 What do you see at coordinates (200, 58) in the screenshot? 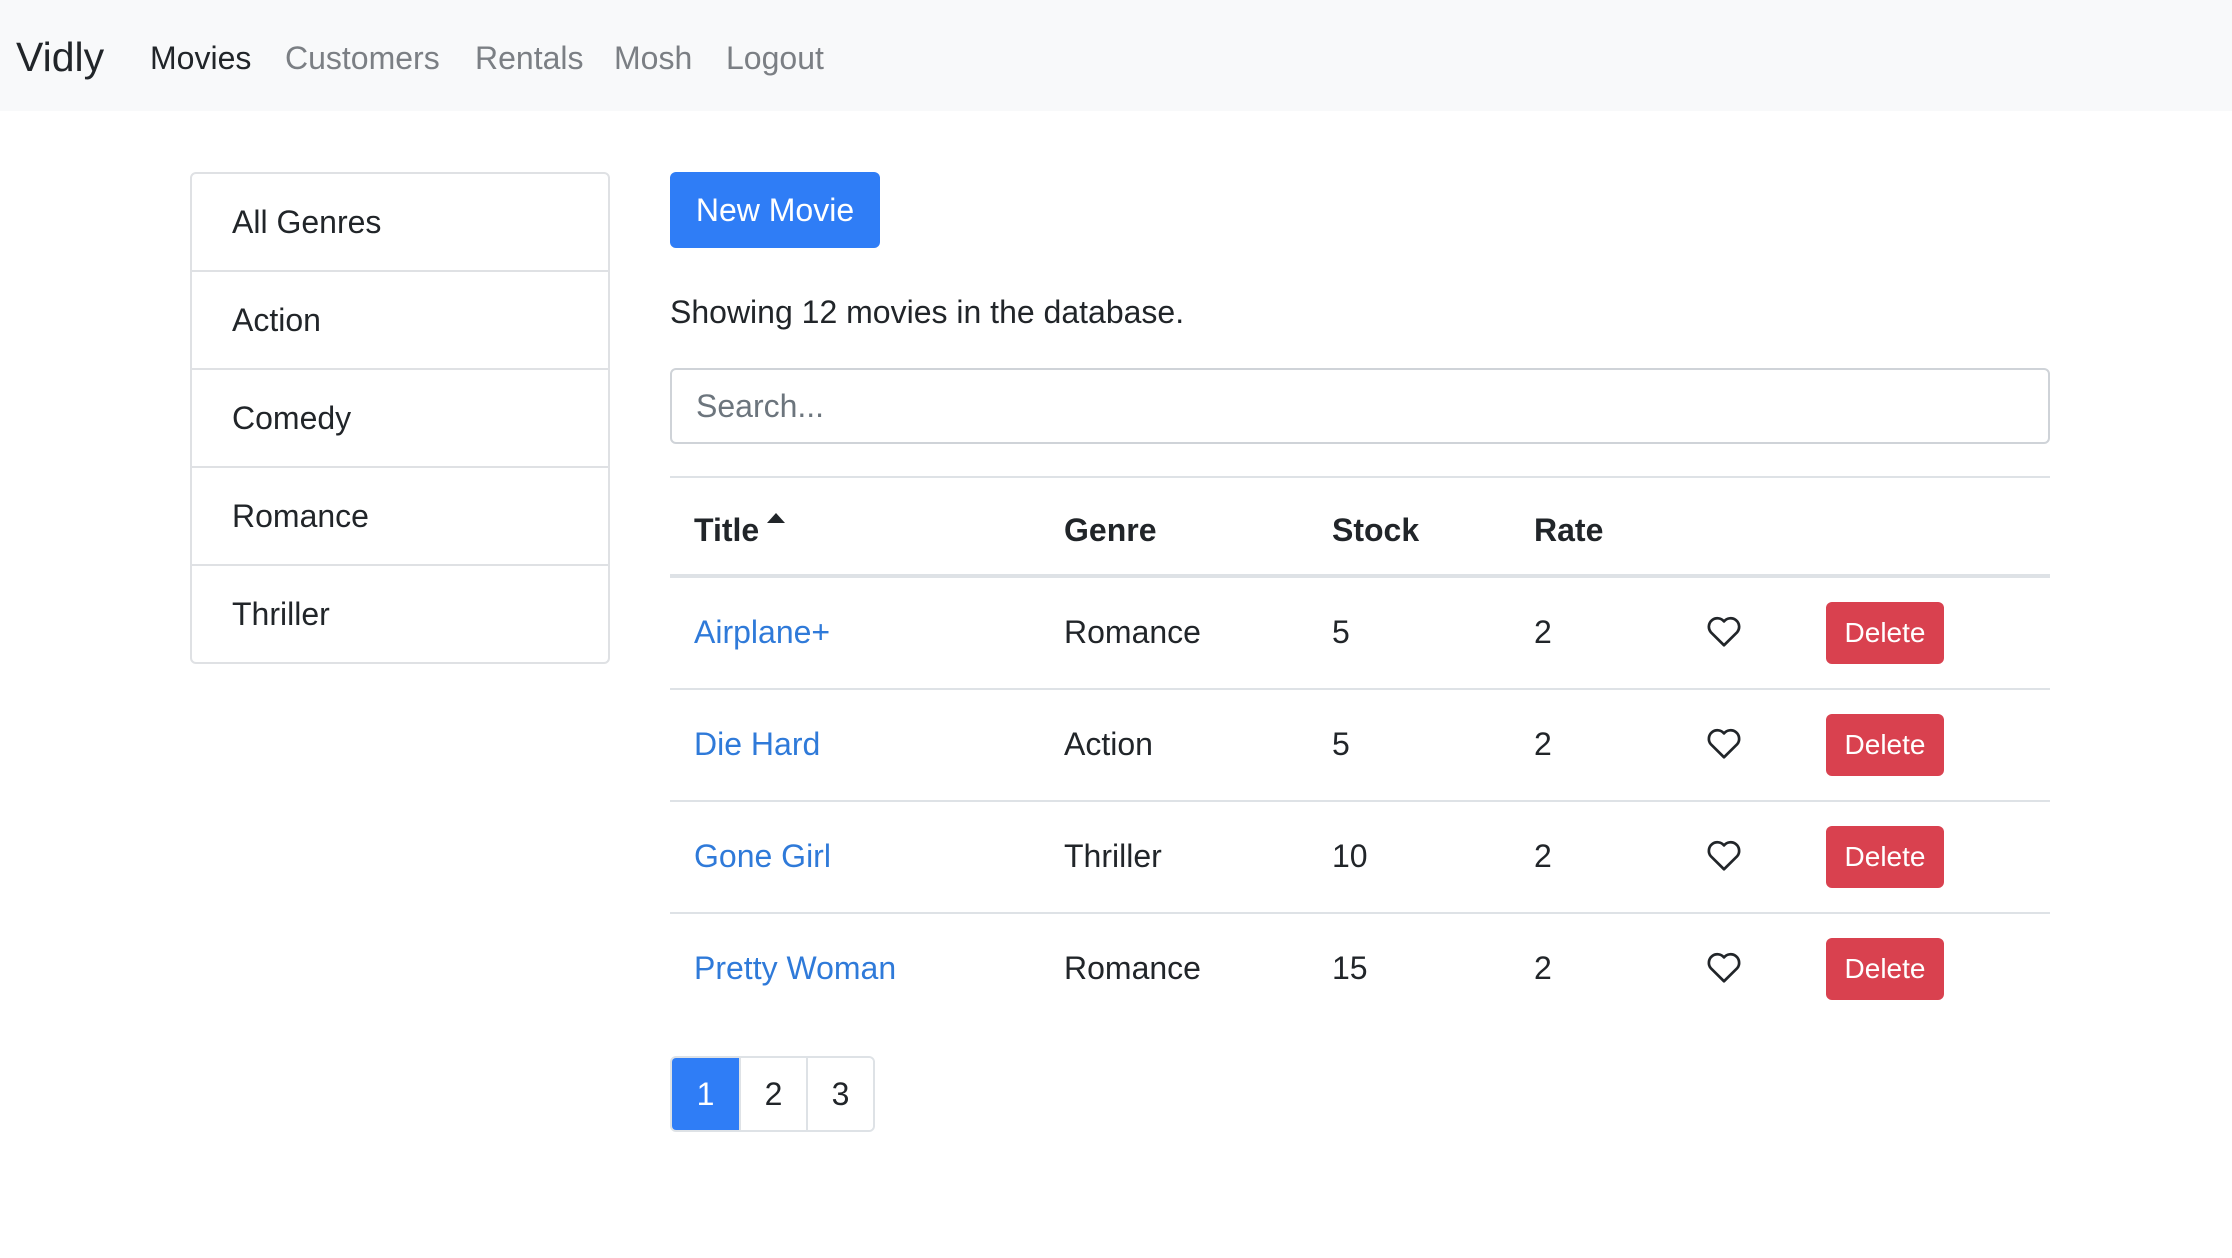
I see `nav-link-movies: Movies` at bounding box center [200, 58].